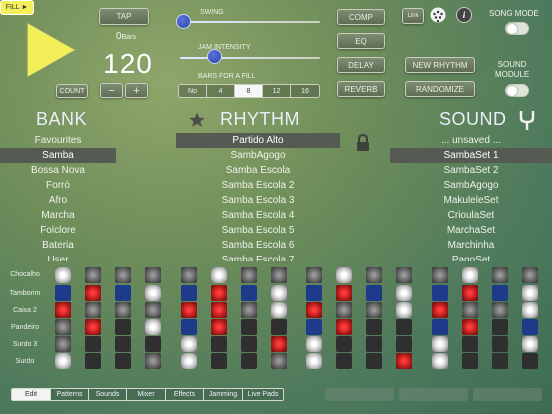 This screenshot has height=414, width=552. Describe the element at coordinates (31, 394) in the screenshot. I see `tab-edit: Edit` at that location.